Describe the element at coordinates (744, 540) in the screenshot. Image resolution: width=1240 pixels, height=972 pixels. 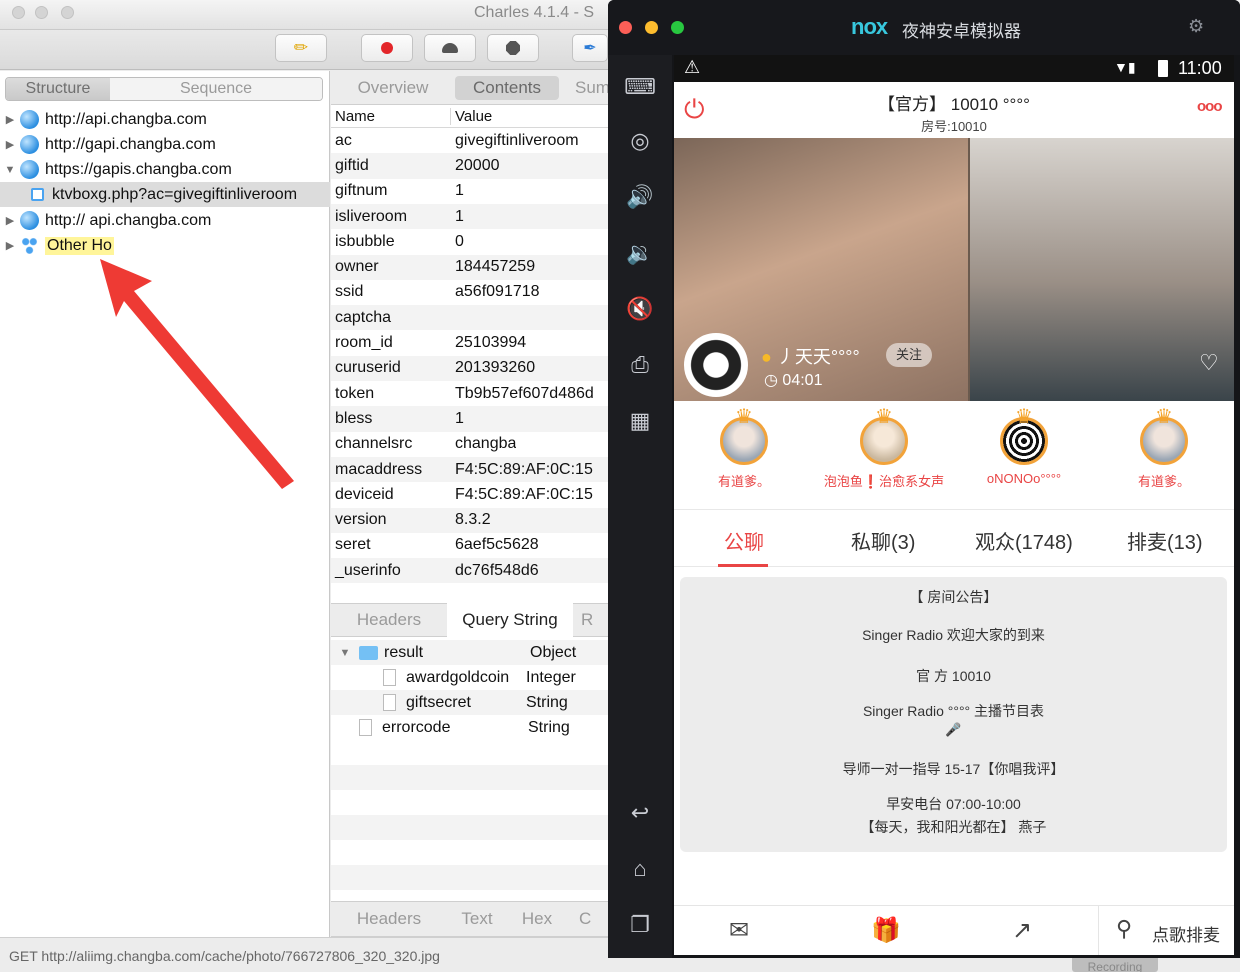
I see `tab-public-chat: 公聊` at that location.